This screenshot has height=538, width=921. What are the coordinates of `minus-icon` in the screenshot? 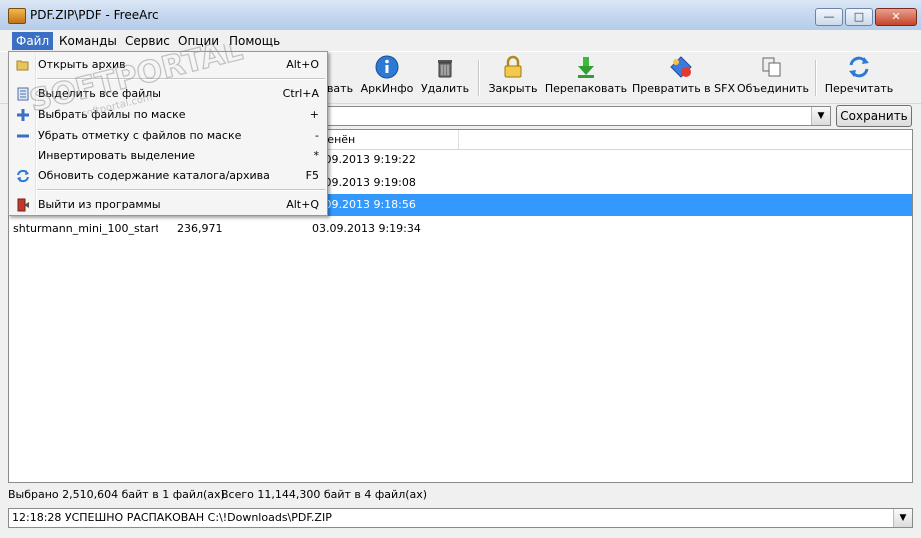 It's located at (23, 136).